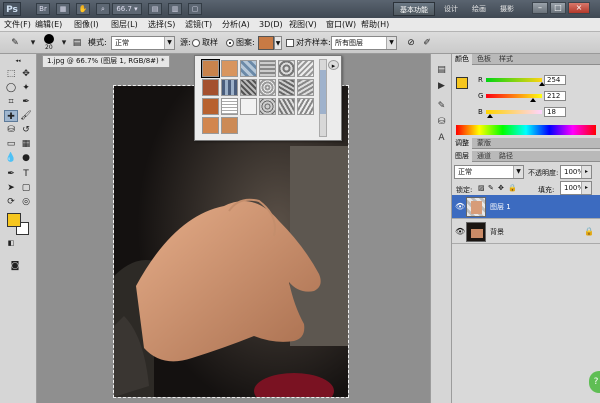  I want to click on fill-field: 100% ▸, so click(576, 188).